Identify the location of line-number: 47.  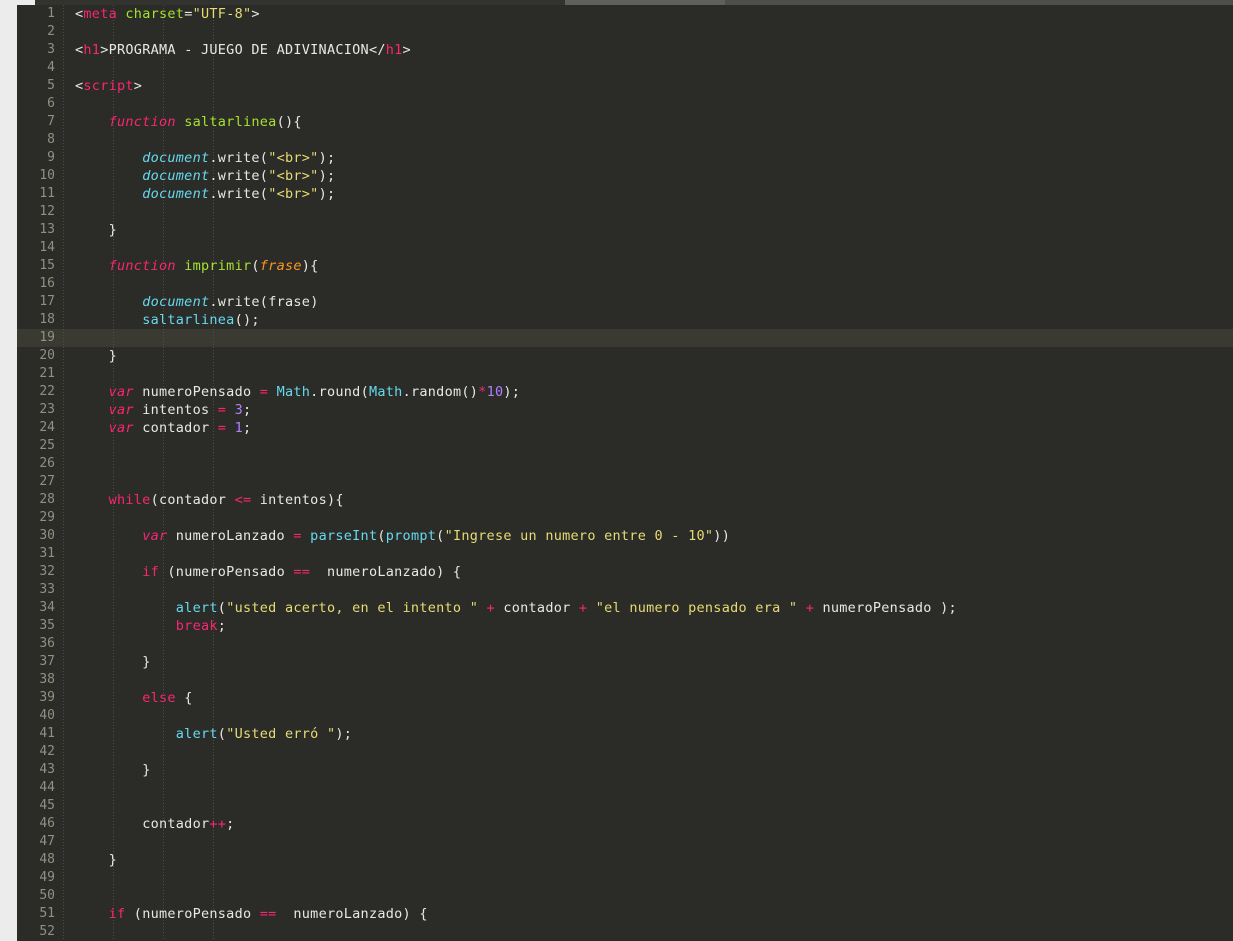
(47, 841).